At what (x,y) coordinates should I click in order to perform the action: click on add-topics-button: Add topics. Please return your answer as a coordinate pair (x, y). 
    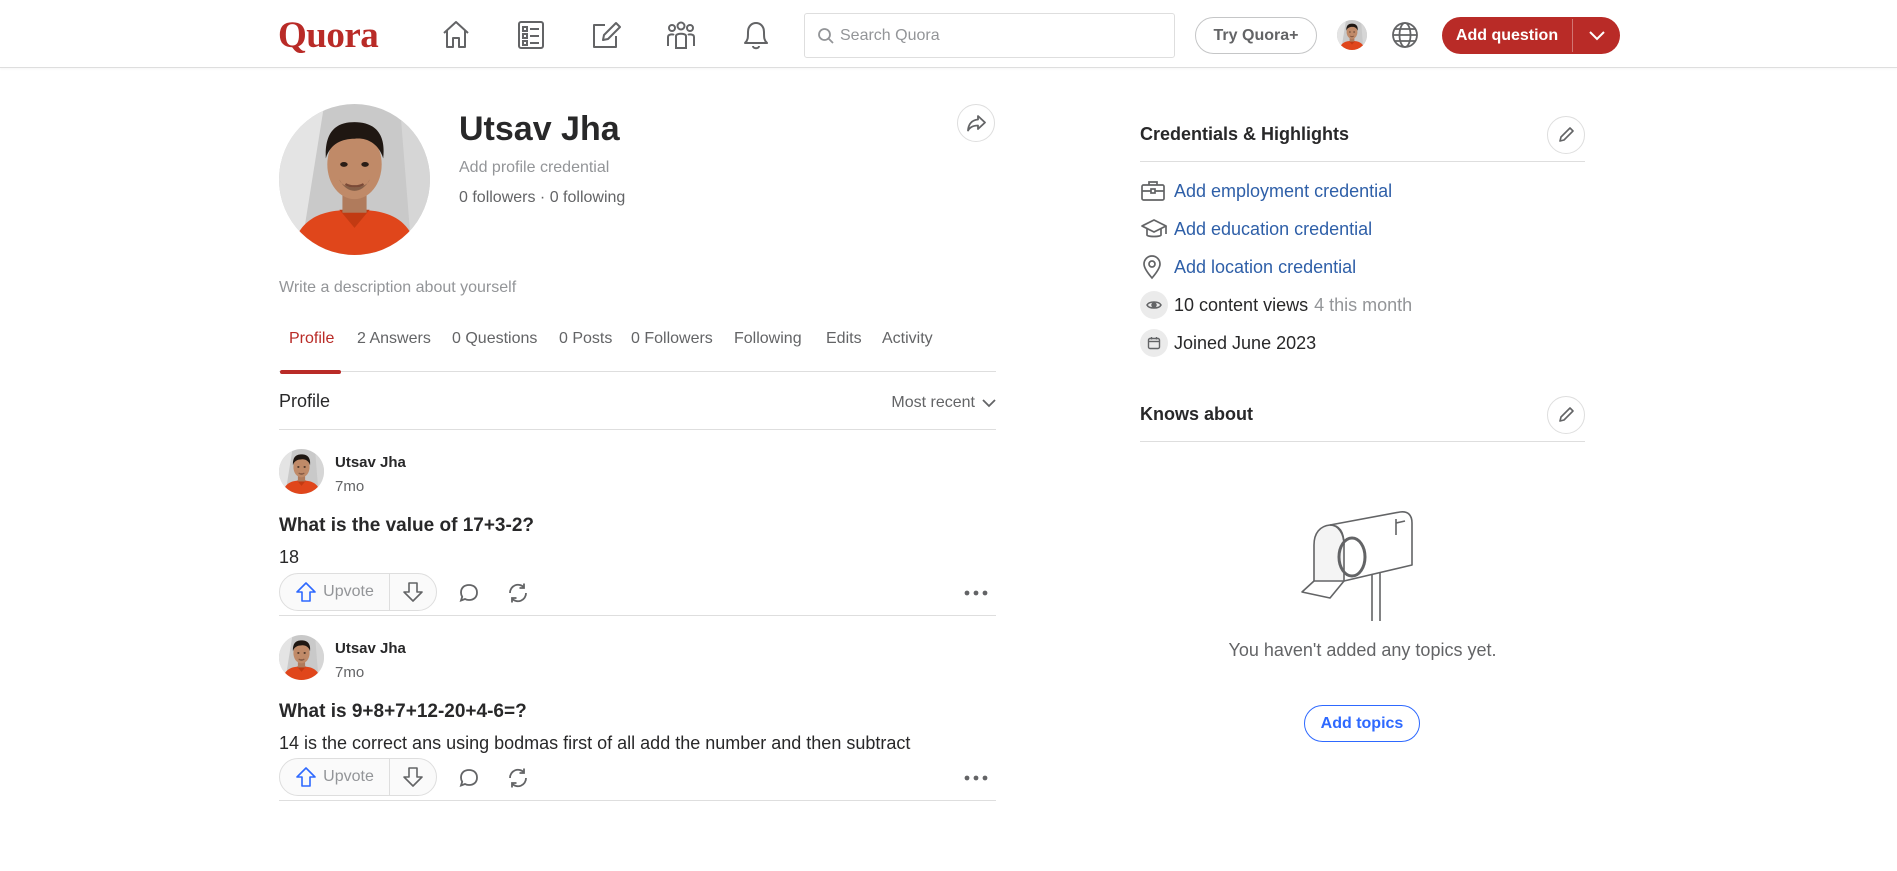
    Looking at the image, I should click on (1362, 723).